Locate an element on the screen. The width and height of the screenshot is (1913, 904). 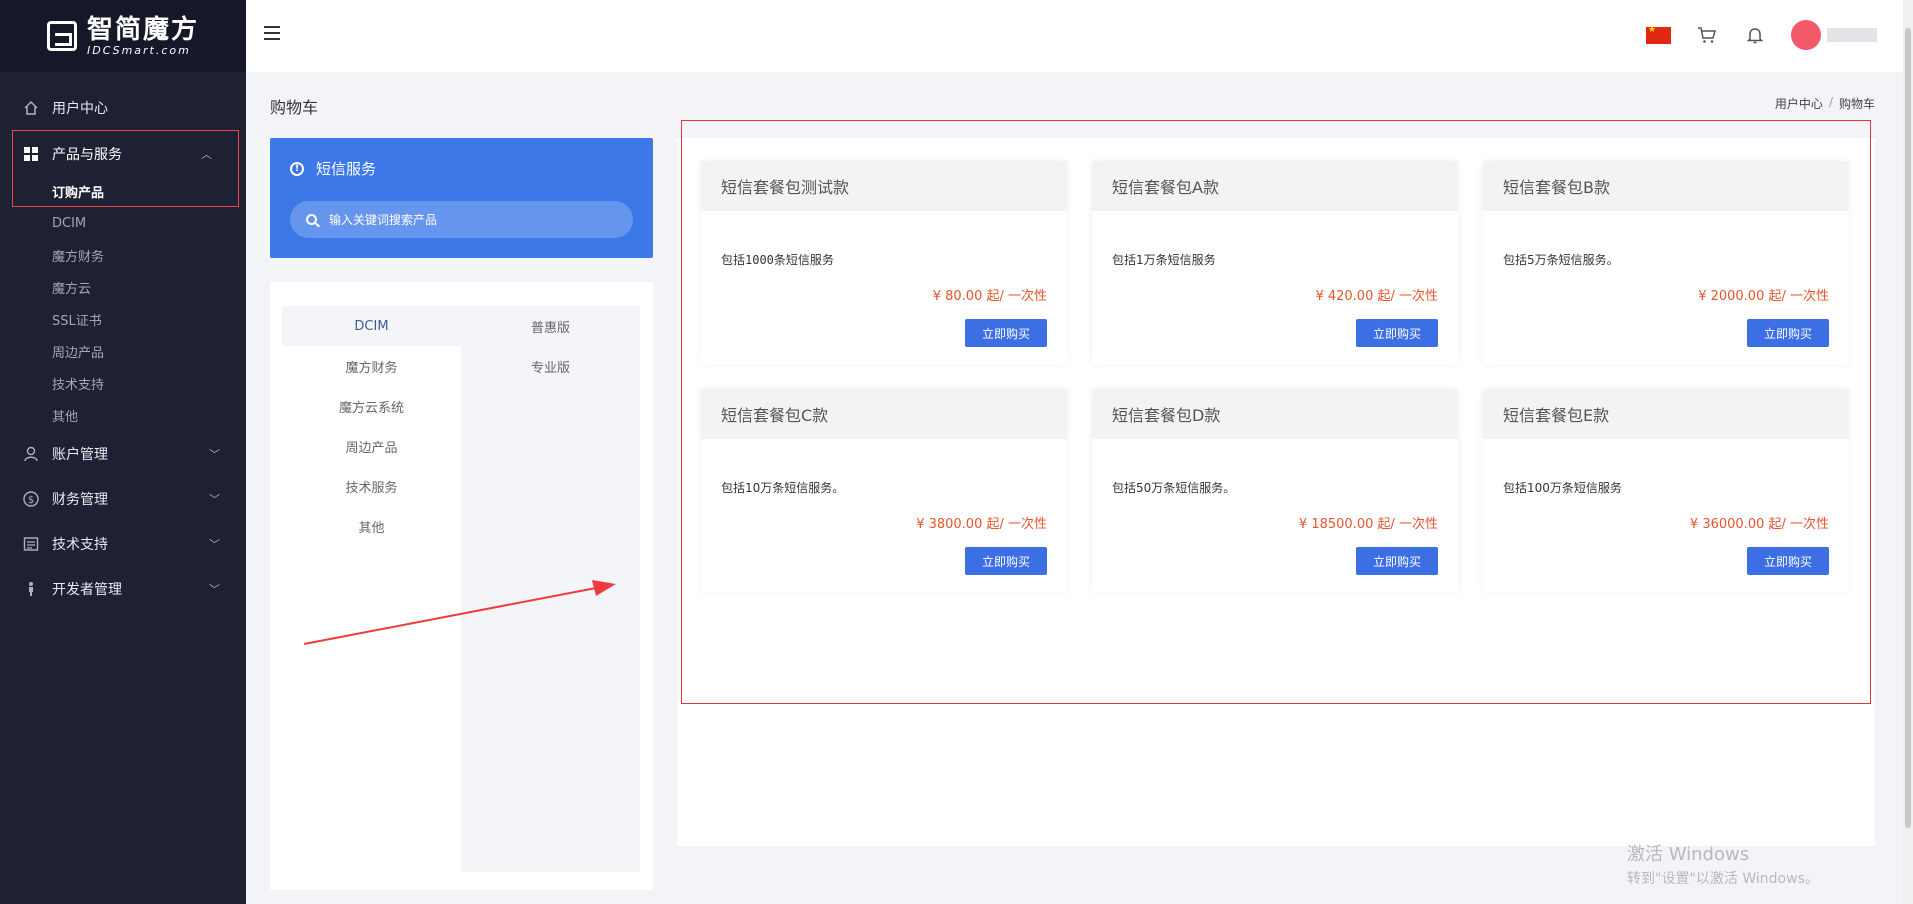
logo-text: 智简魔方 is located at coordinates (142, 29).